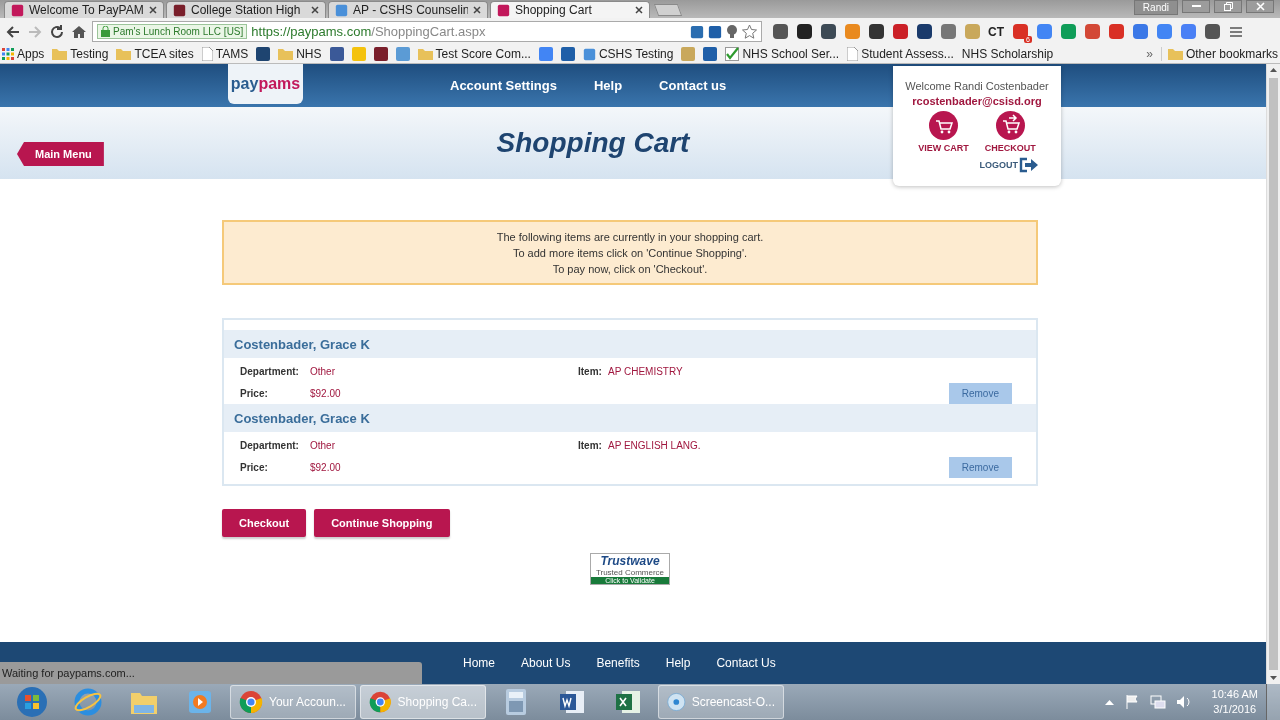 The width and height of the screenshot is (1280, 720). What do you see at coordinates (155, 54) in the screenshot?
I see `bookmark-folder: TCEA sites` at bounding box center [155, 54].